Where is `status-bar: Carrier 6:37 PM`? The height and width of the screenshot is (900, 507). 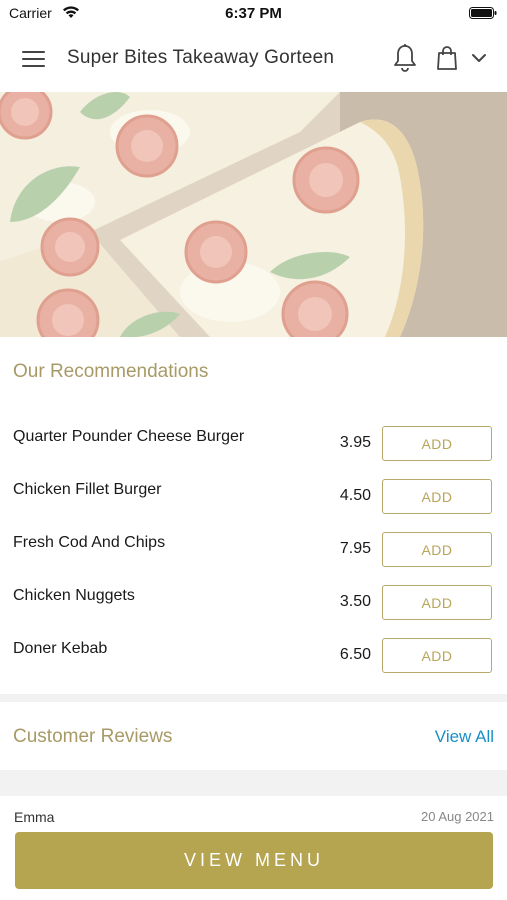
status-bar: Carrier 6:37 PM is located at coordinates (253, 13).